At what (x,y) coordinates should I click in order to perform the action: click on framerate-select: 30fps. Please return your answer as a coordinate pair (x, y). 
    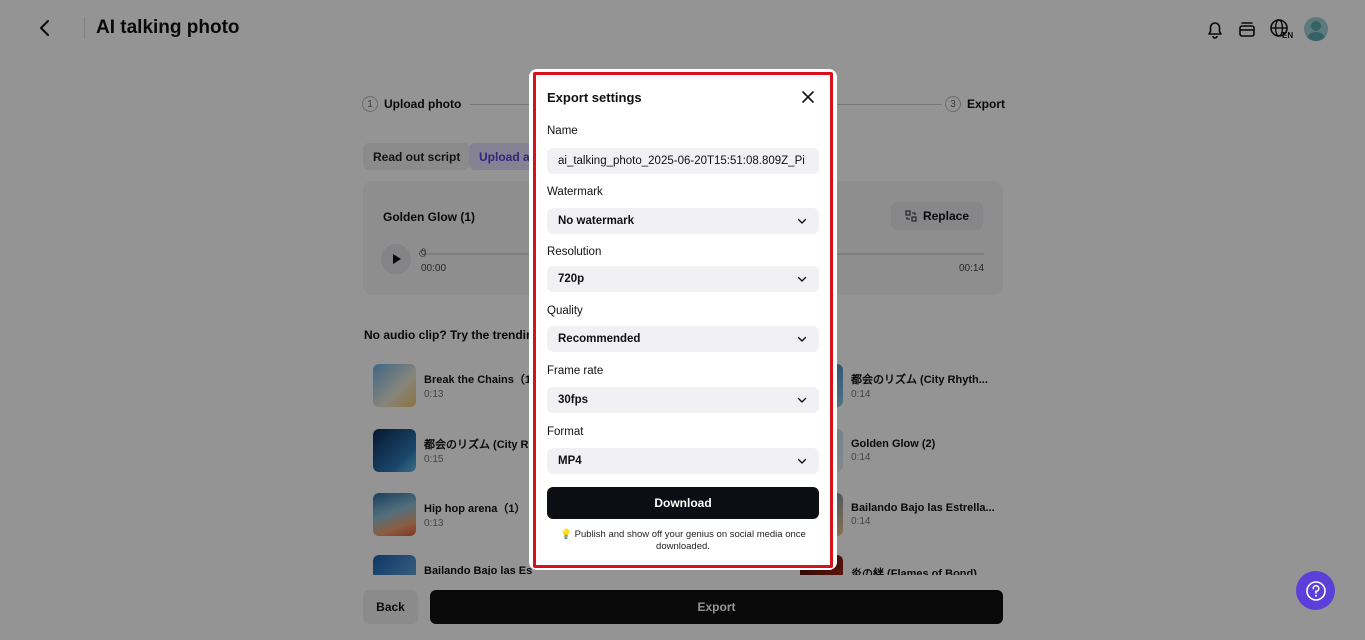
    Looking at the image, I should click on (683, 400).